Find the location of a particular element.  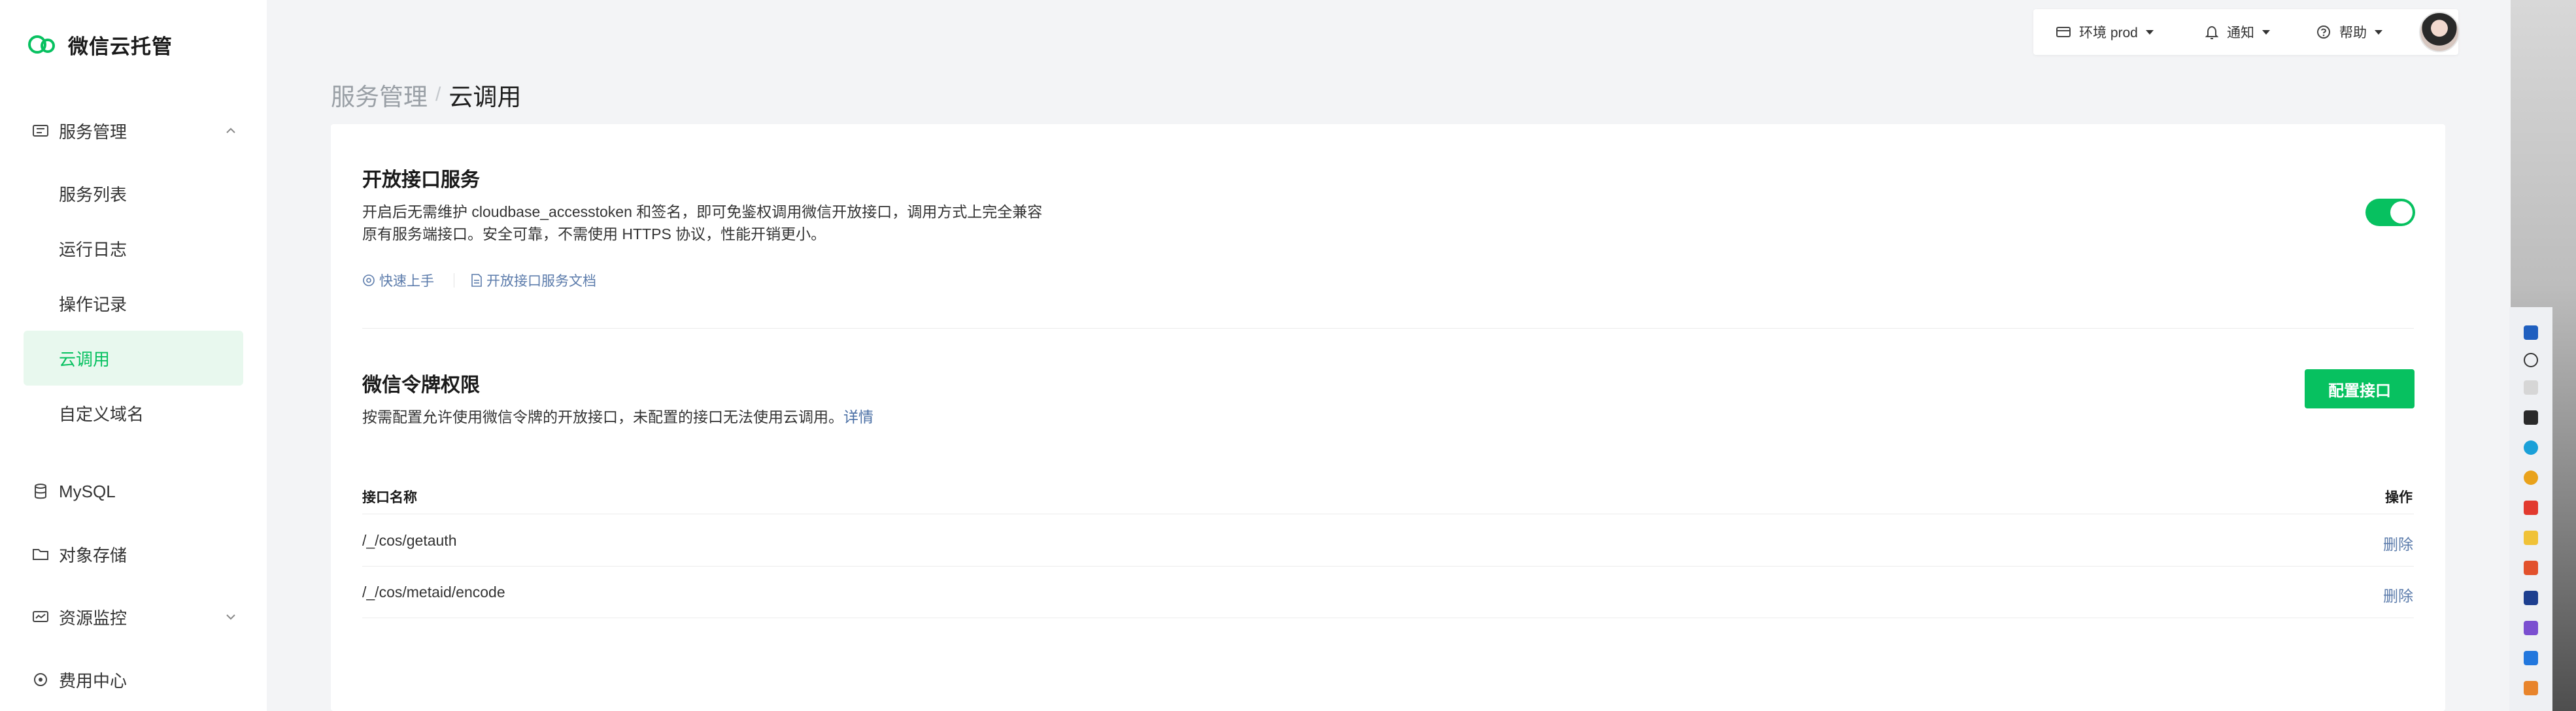

sidebar-item-service-list: 服务列表 is located at coordinates (133, 193).